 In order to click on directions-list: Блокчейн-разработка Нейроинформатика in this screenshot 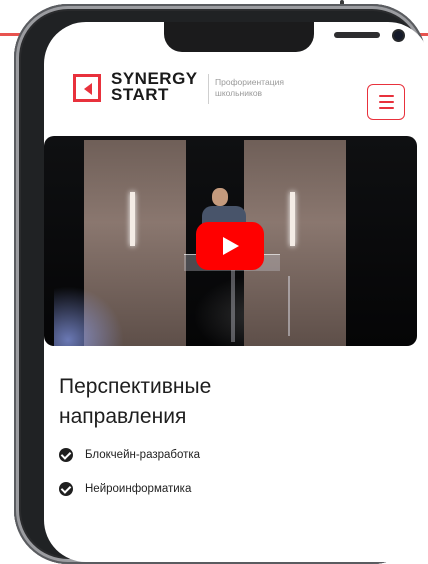, I will do `click(229, 478)`.